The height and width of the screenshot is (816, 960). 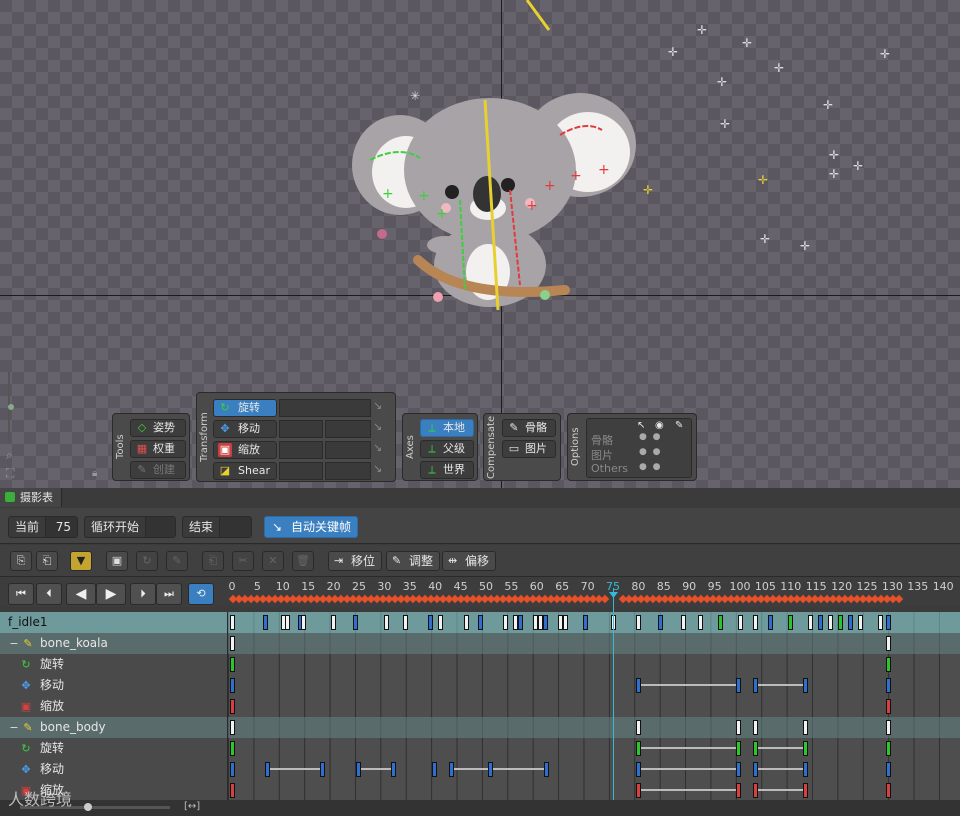 I want to click on axes-parent-button: ⟂ 父级, so click(x=447, y=449).